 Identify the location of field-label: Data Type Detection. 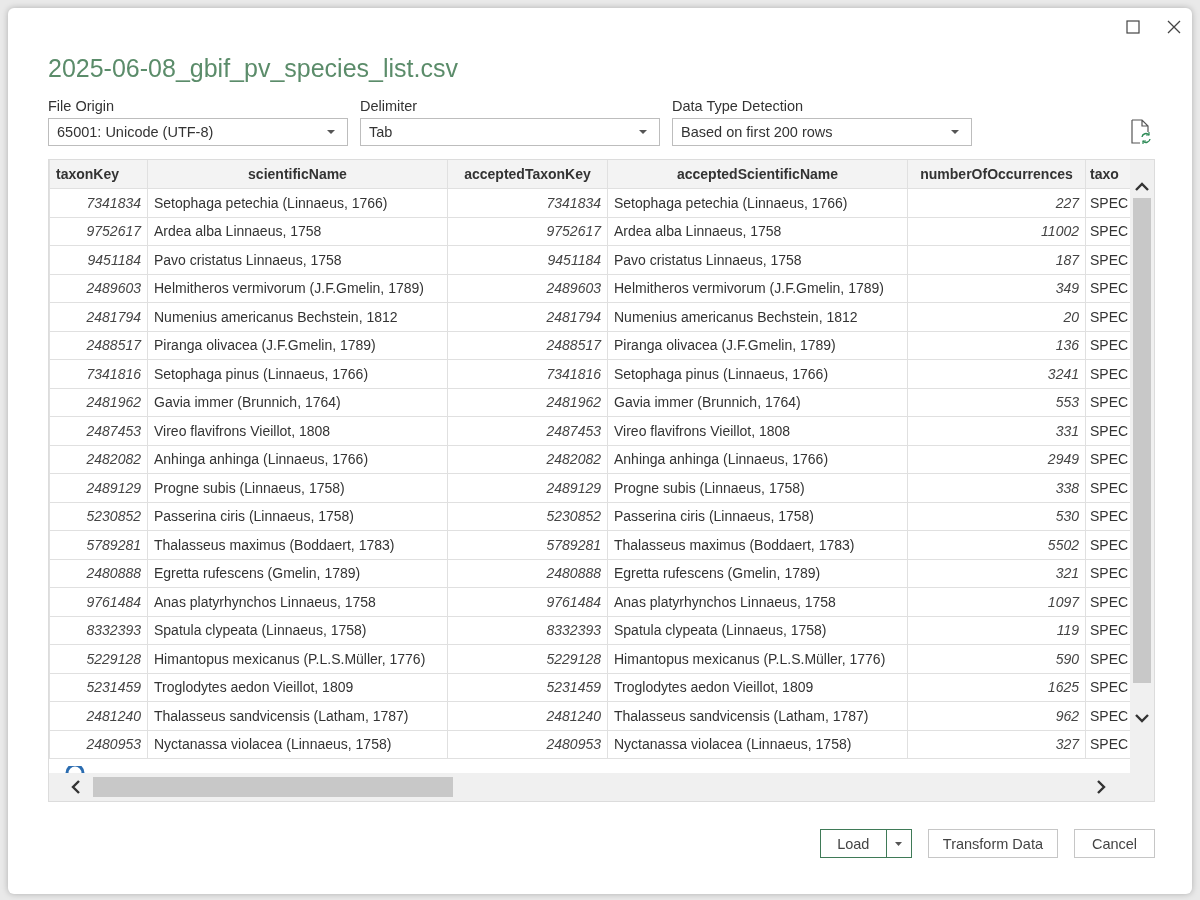
(738, 106).